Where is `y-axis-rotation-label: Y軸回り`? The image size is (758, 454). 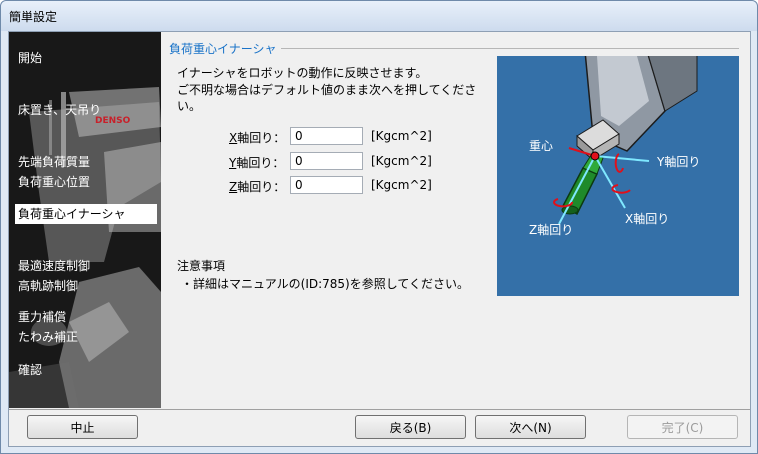 y-axis-rotation-label: Y軸回り is located at coordinates (678, 162).